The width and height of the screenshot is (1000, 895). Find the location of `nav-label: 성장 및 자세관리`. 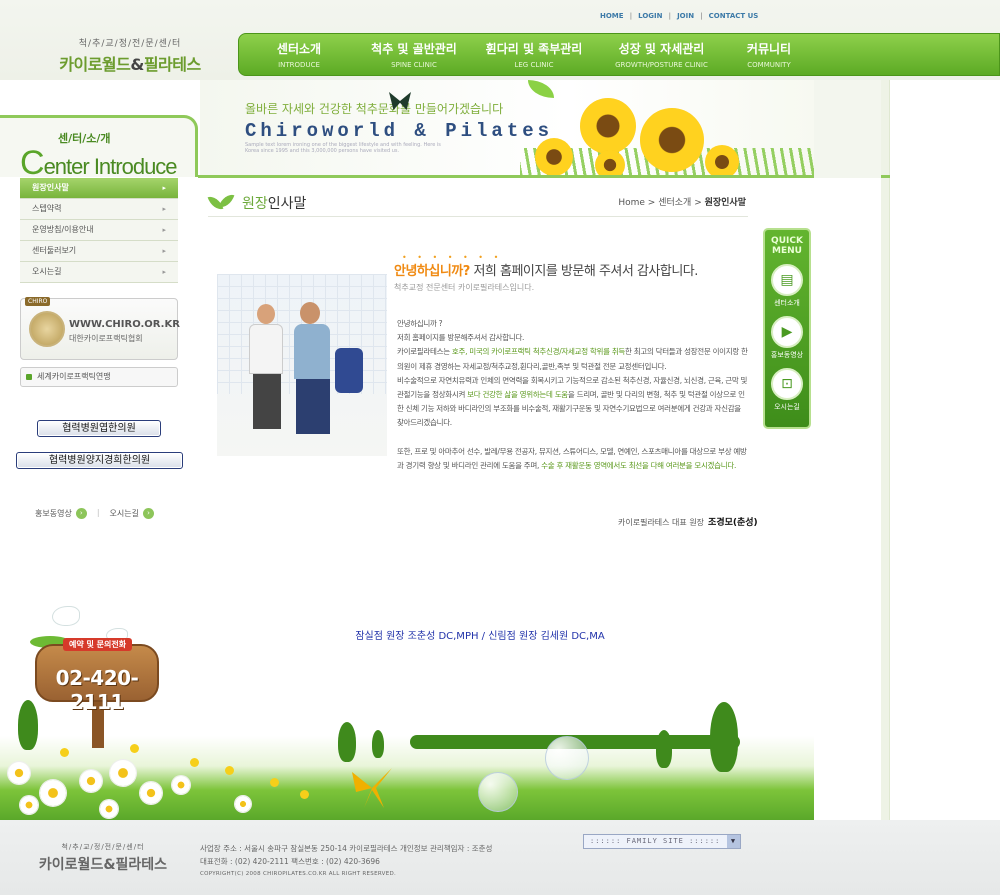

nav-label: 성장 및 자세관리 is located at coordinates (661, 49).